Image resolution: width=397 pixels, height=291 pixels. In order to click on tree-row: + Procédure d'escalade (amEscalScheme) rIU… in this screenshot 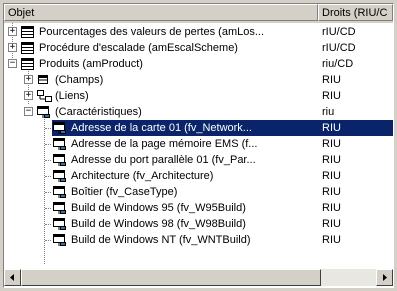, I will do `click(198, 48)`.